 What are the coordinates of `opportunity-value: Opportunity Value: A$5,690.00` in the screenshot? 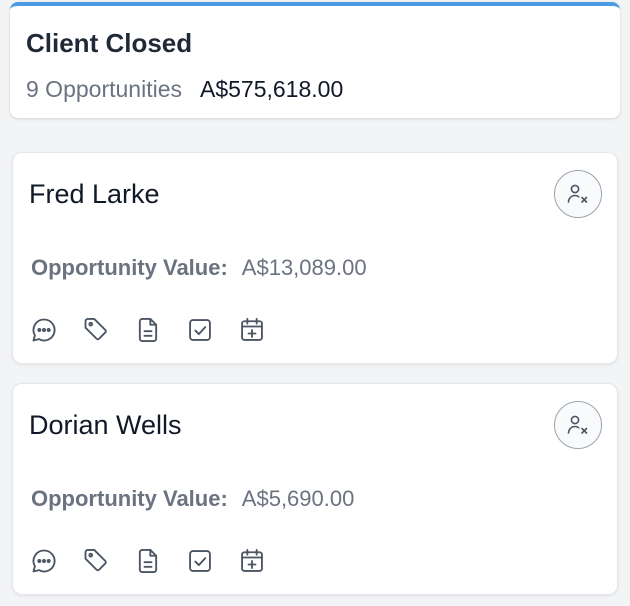 It's located at (192, 499).